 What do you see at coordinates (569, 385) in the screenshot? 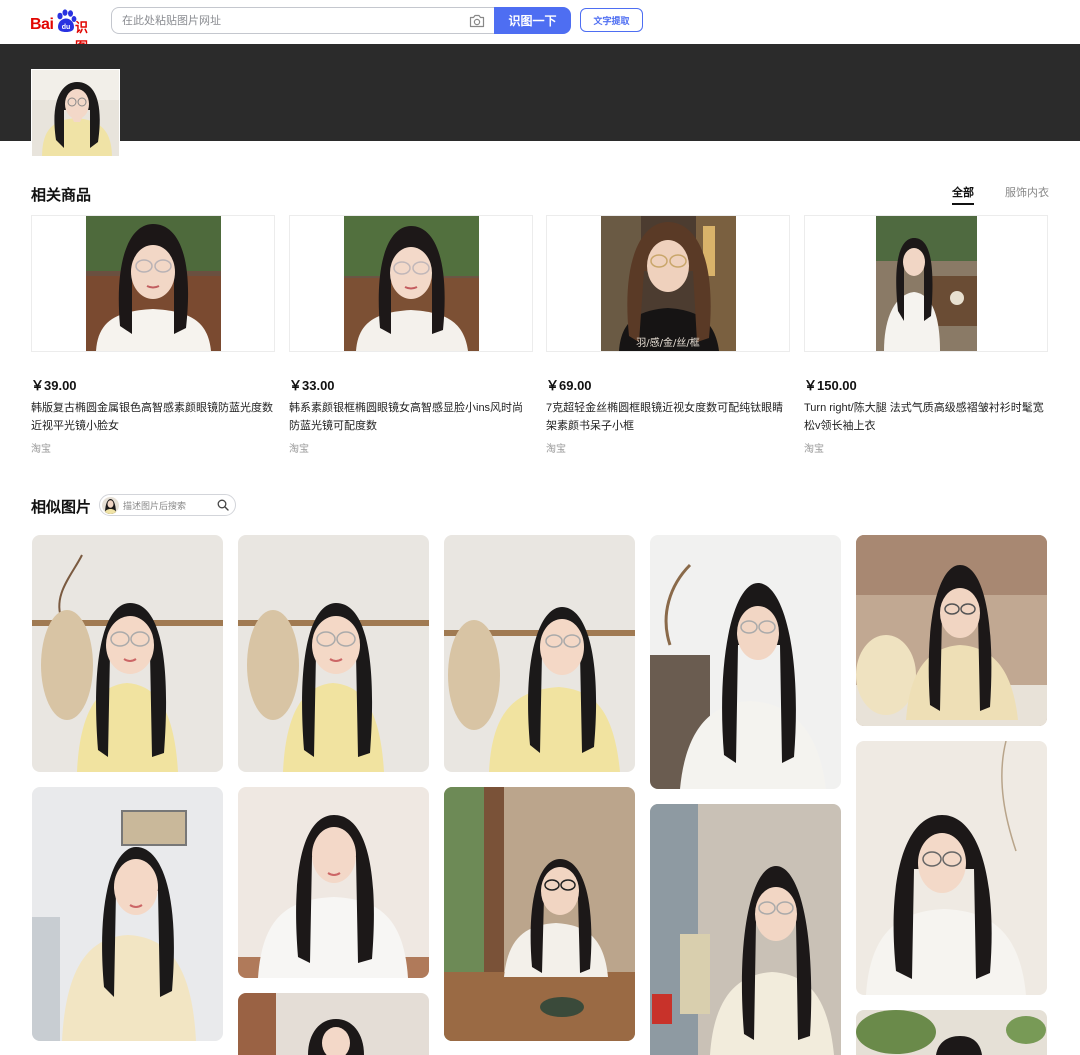
I see `product-price: ￥69.00` at bounding box center [569, 385].